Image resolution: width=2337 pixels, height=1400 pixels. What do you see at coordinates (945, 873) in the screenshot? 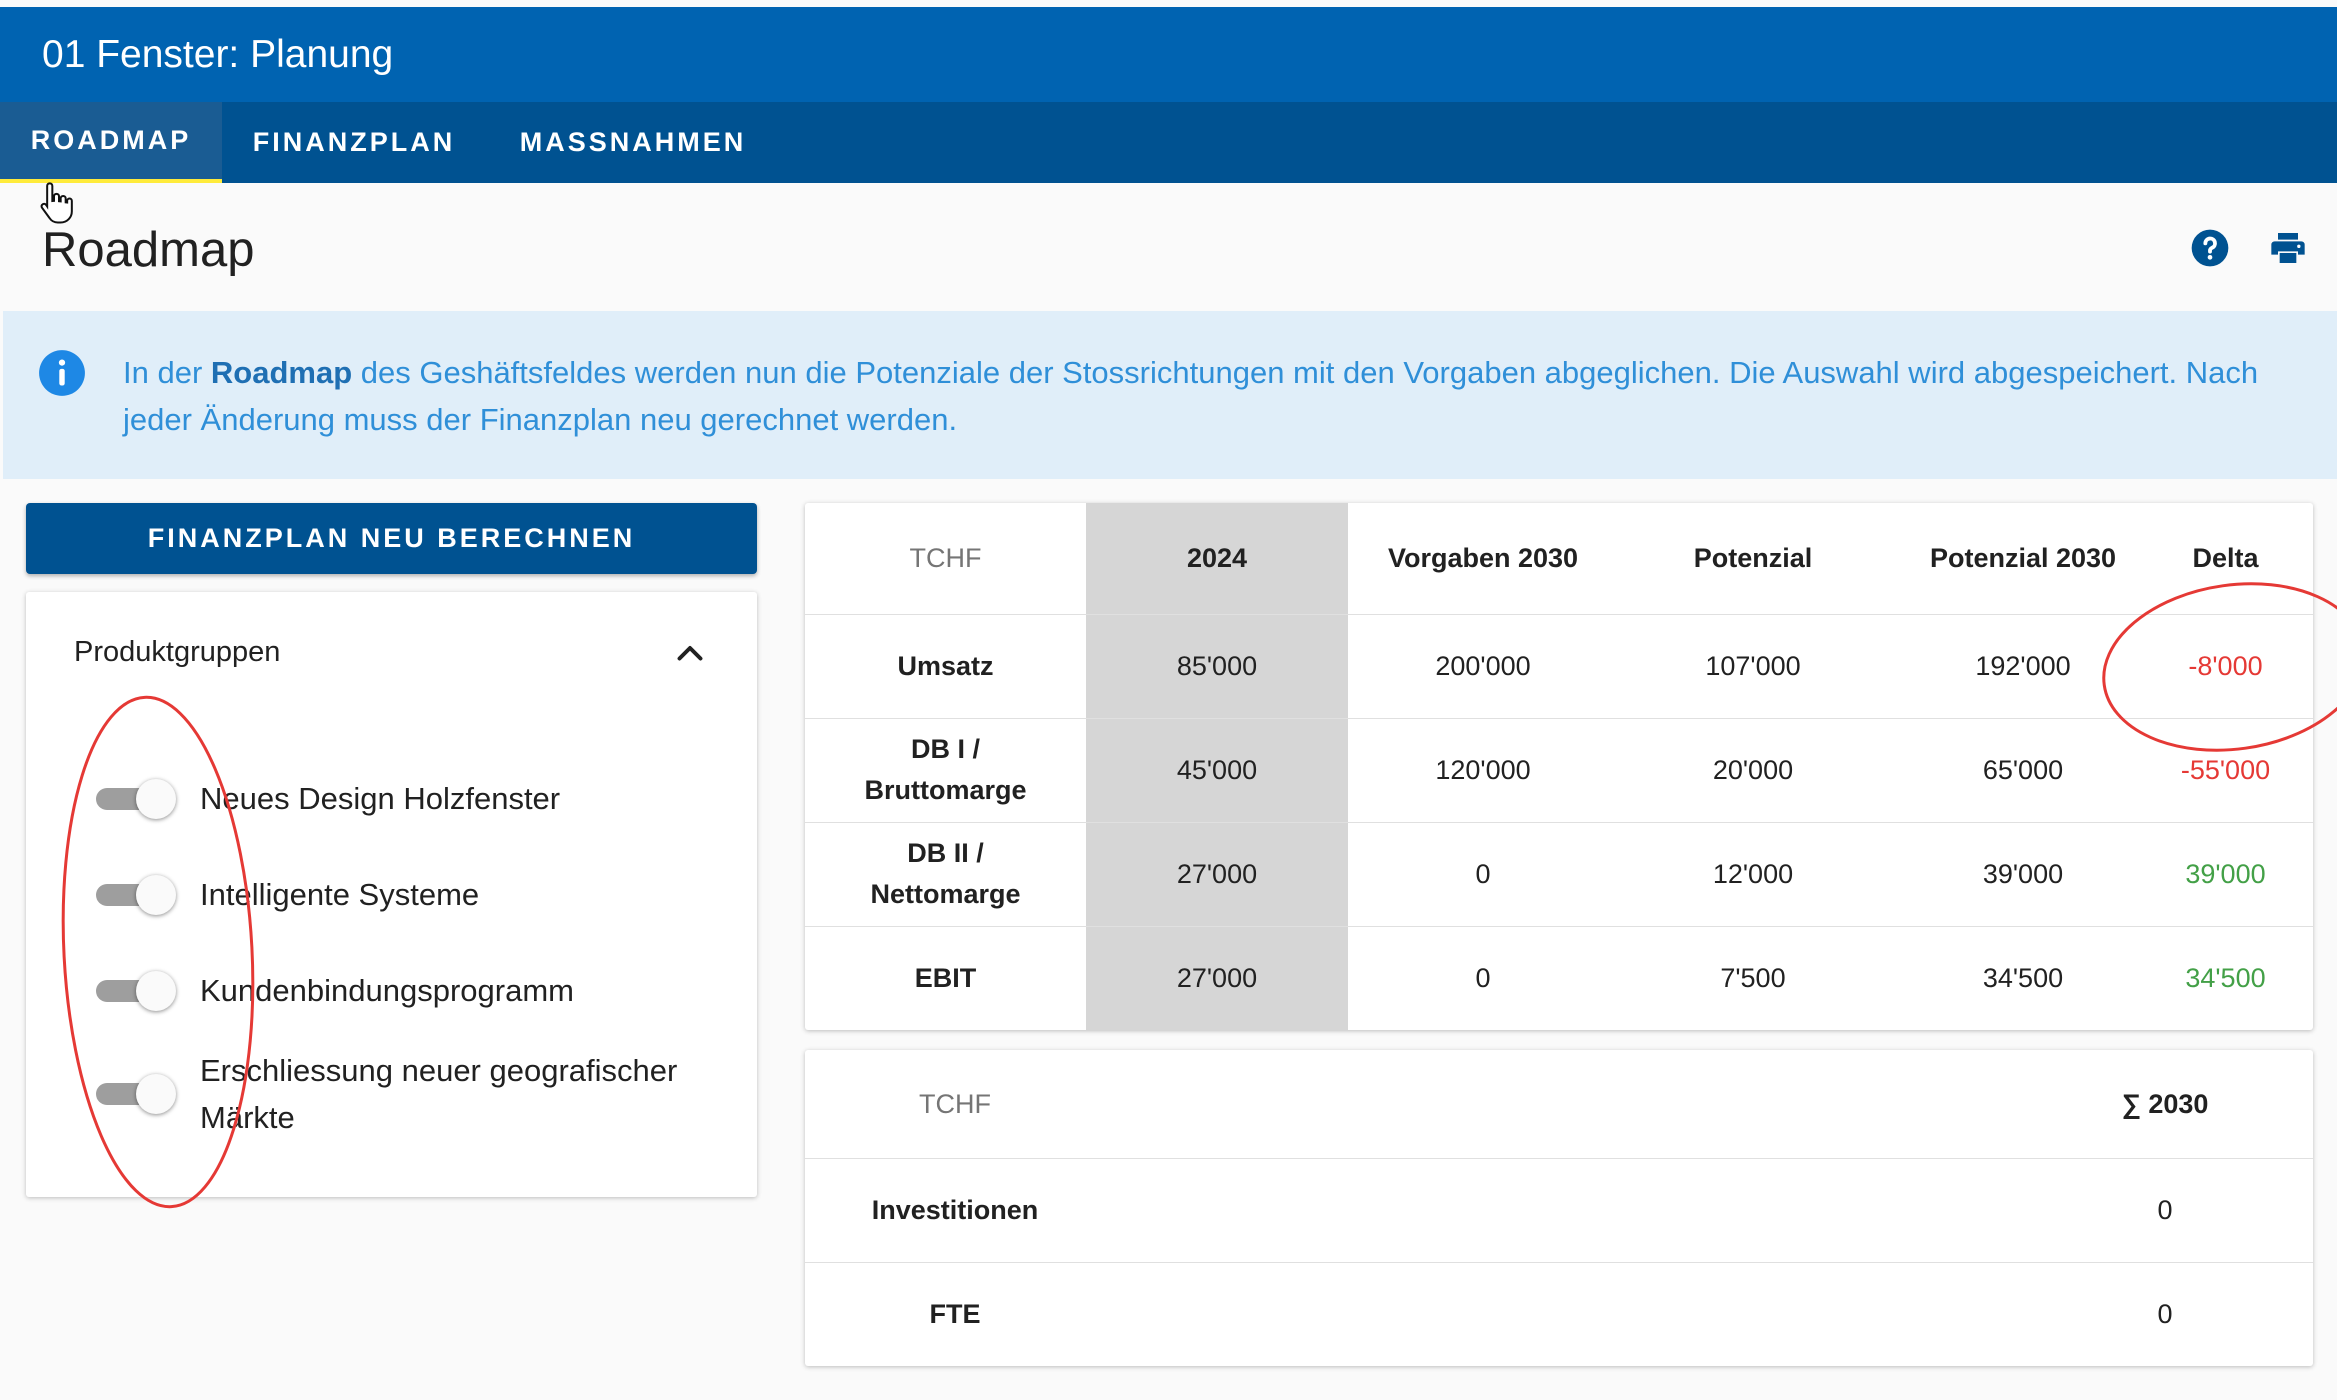
I see `row-label: DB II / Nettomarge` at bounding box center [945, 873].